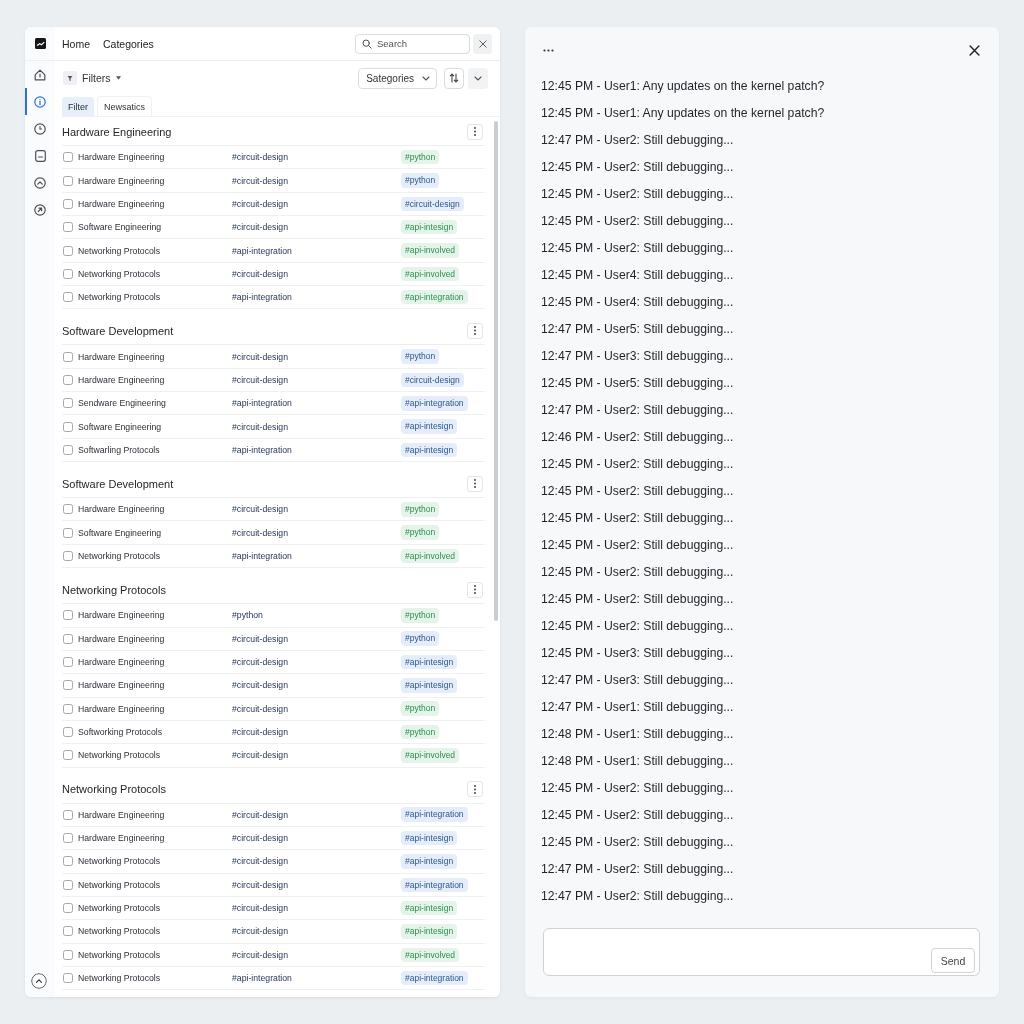  What do you see at coordinates (496, 371) in the screenshot?
I see `scrollbar` at bounding box center [496, 371].